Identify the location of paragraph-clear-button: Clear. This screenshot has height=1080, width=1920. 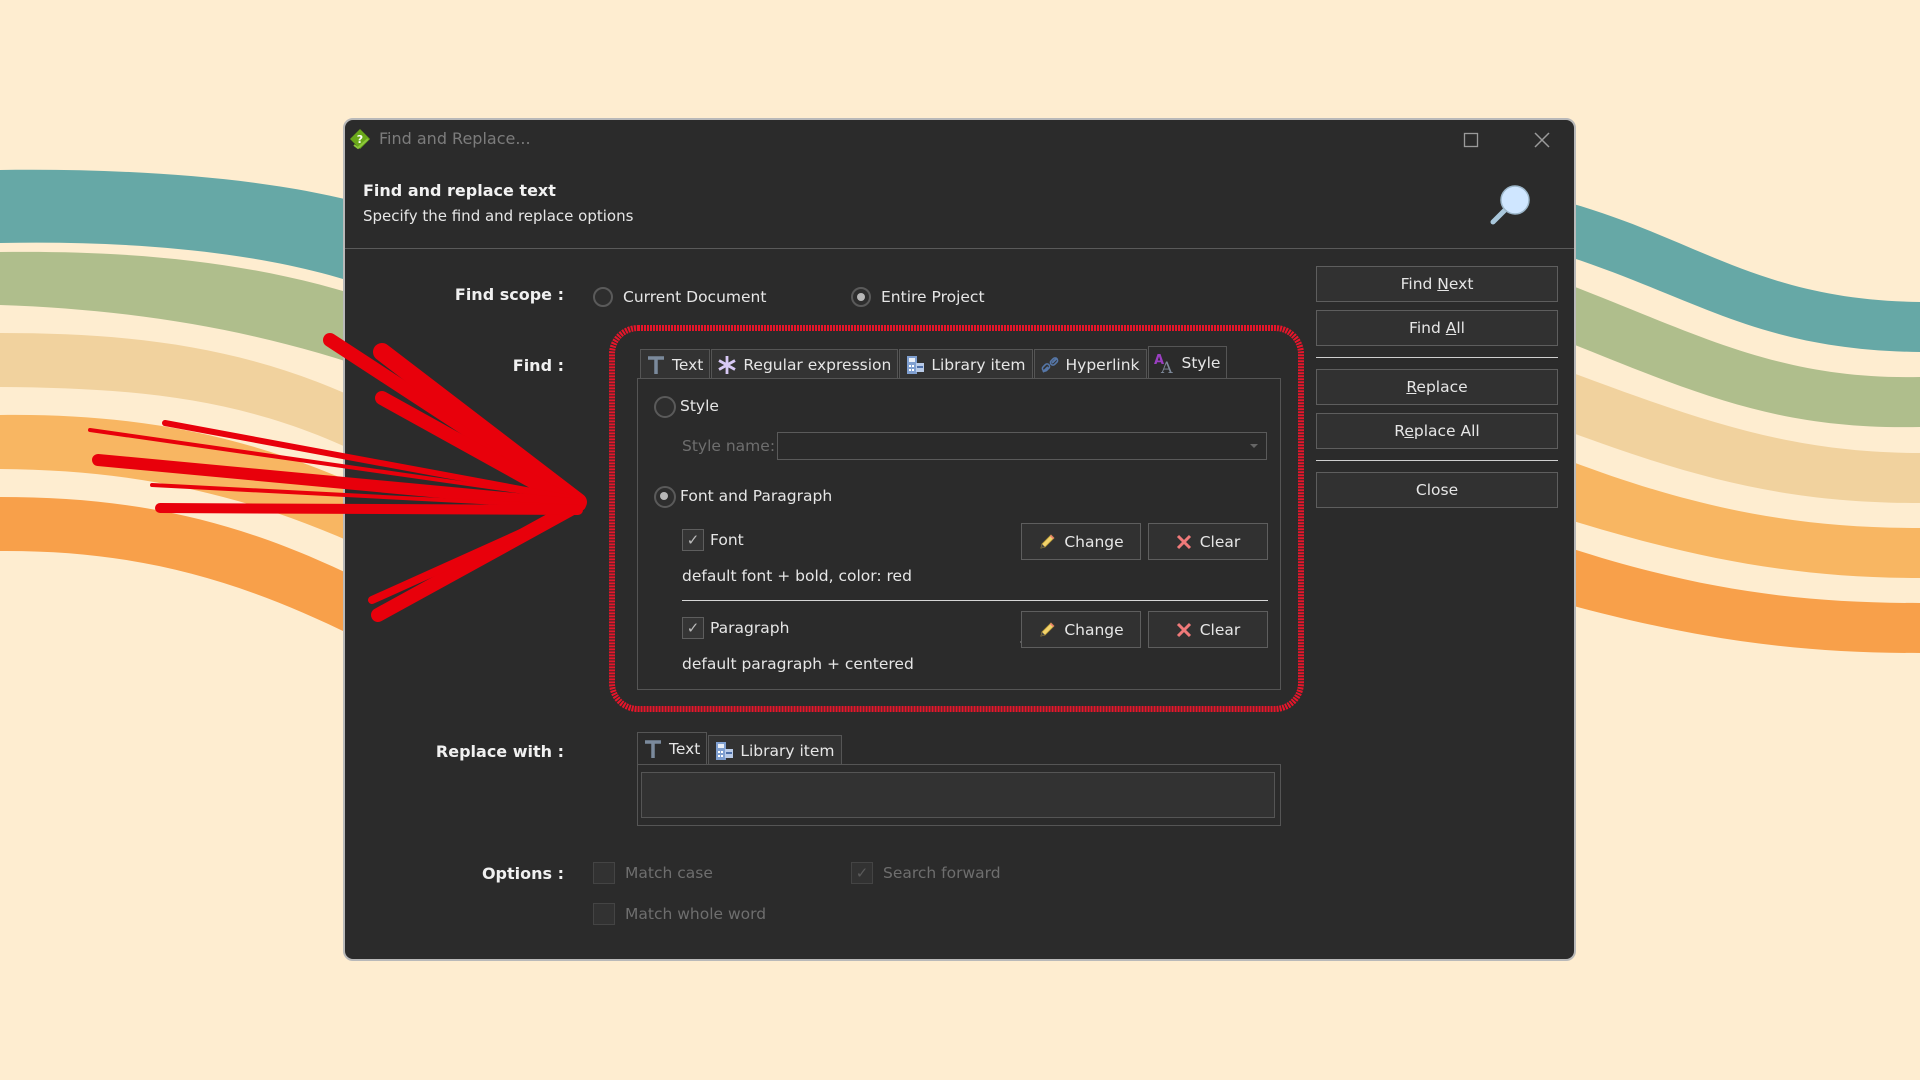
(1208, 629).